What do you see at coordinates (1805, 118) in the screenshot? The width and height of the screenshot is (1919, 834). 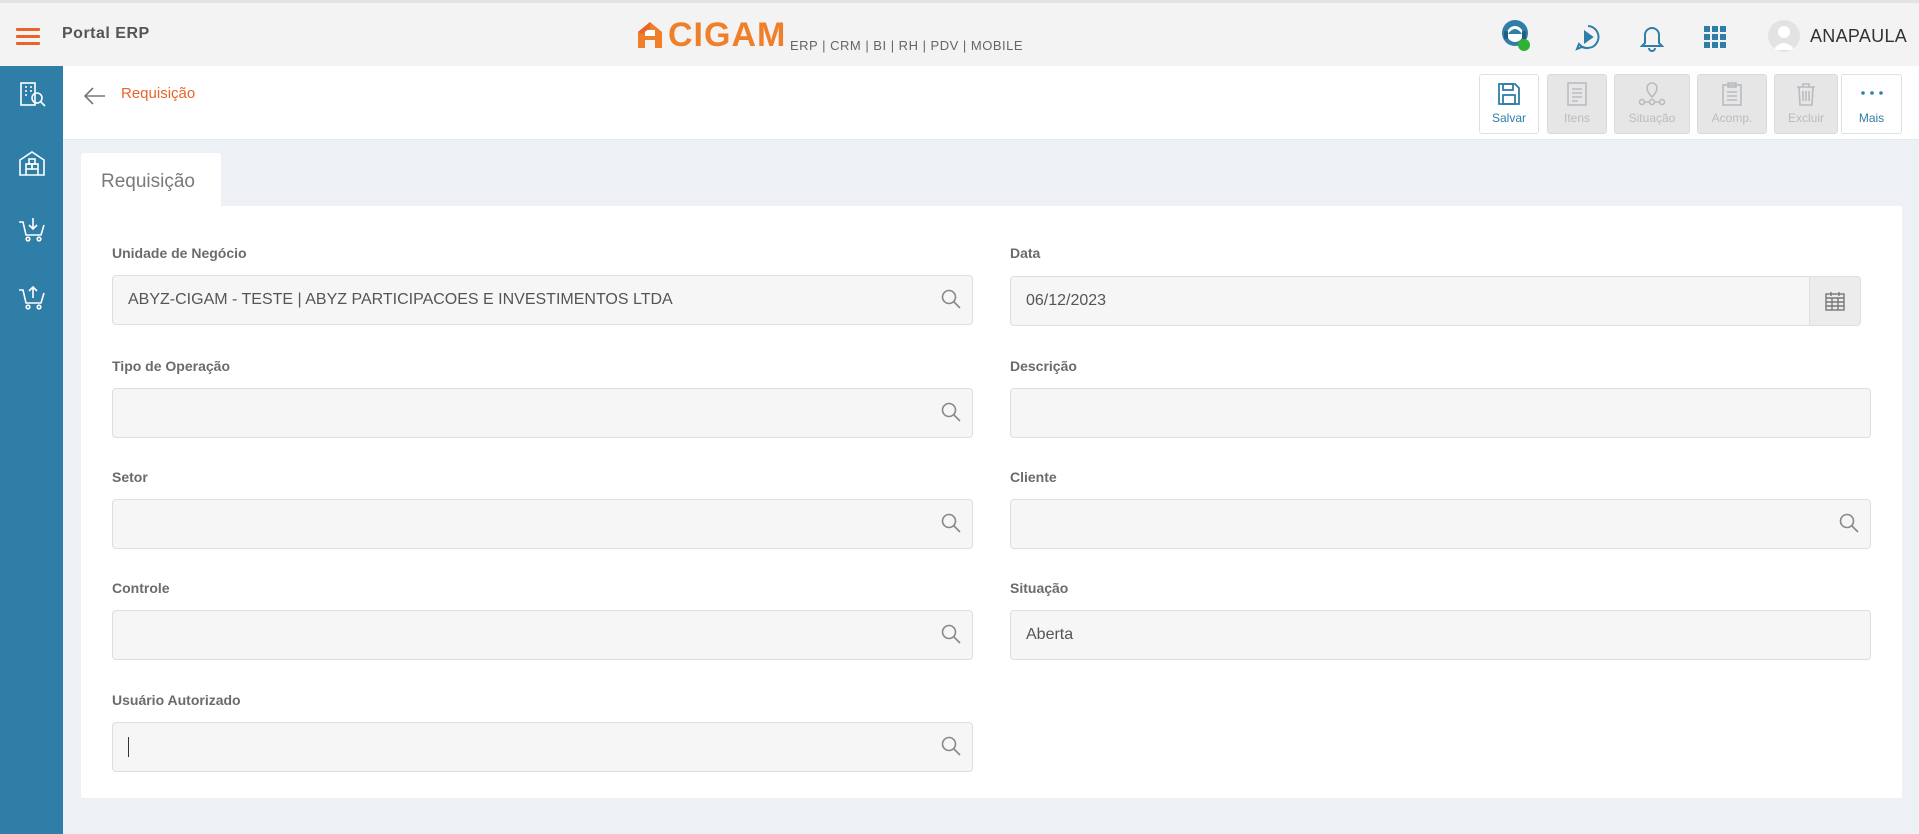 I see `delete-button-label: Excluir` at bounding box center [1805, 118].